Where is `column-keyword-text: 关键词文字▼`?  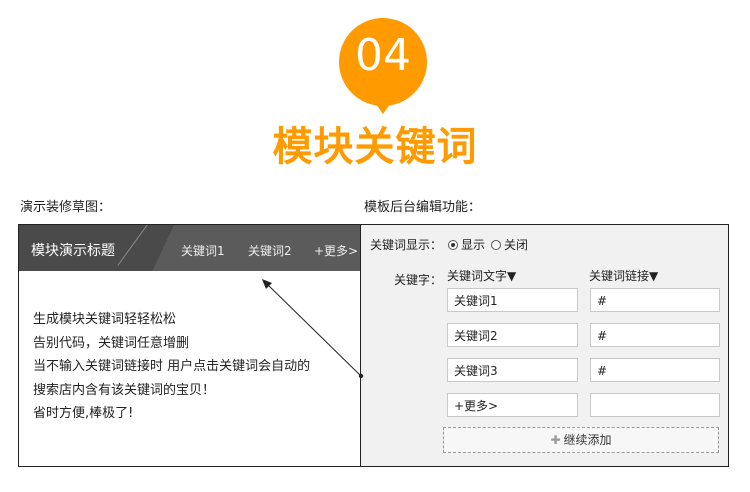 column-keyword-text: 关键词文字▼ is located at coordinates (481, 275).